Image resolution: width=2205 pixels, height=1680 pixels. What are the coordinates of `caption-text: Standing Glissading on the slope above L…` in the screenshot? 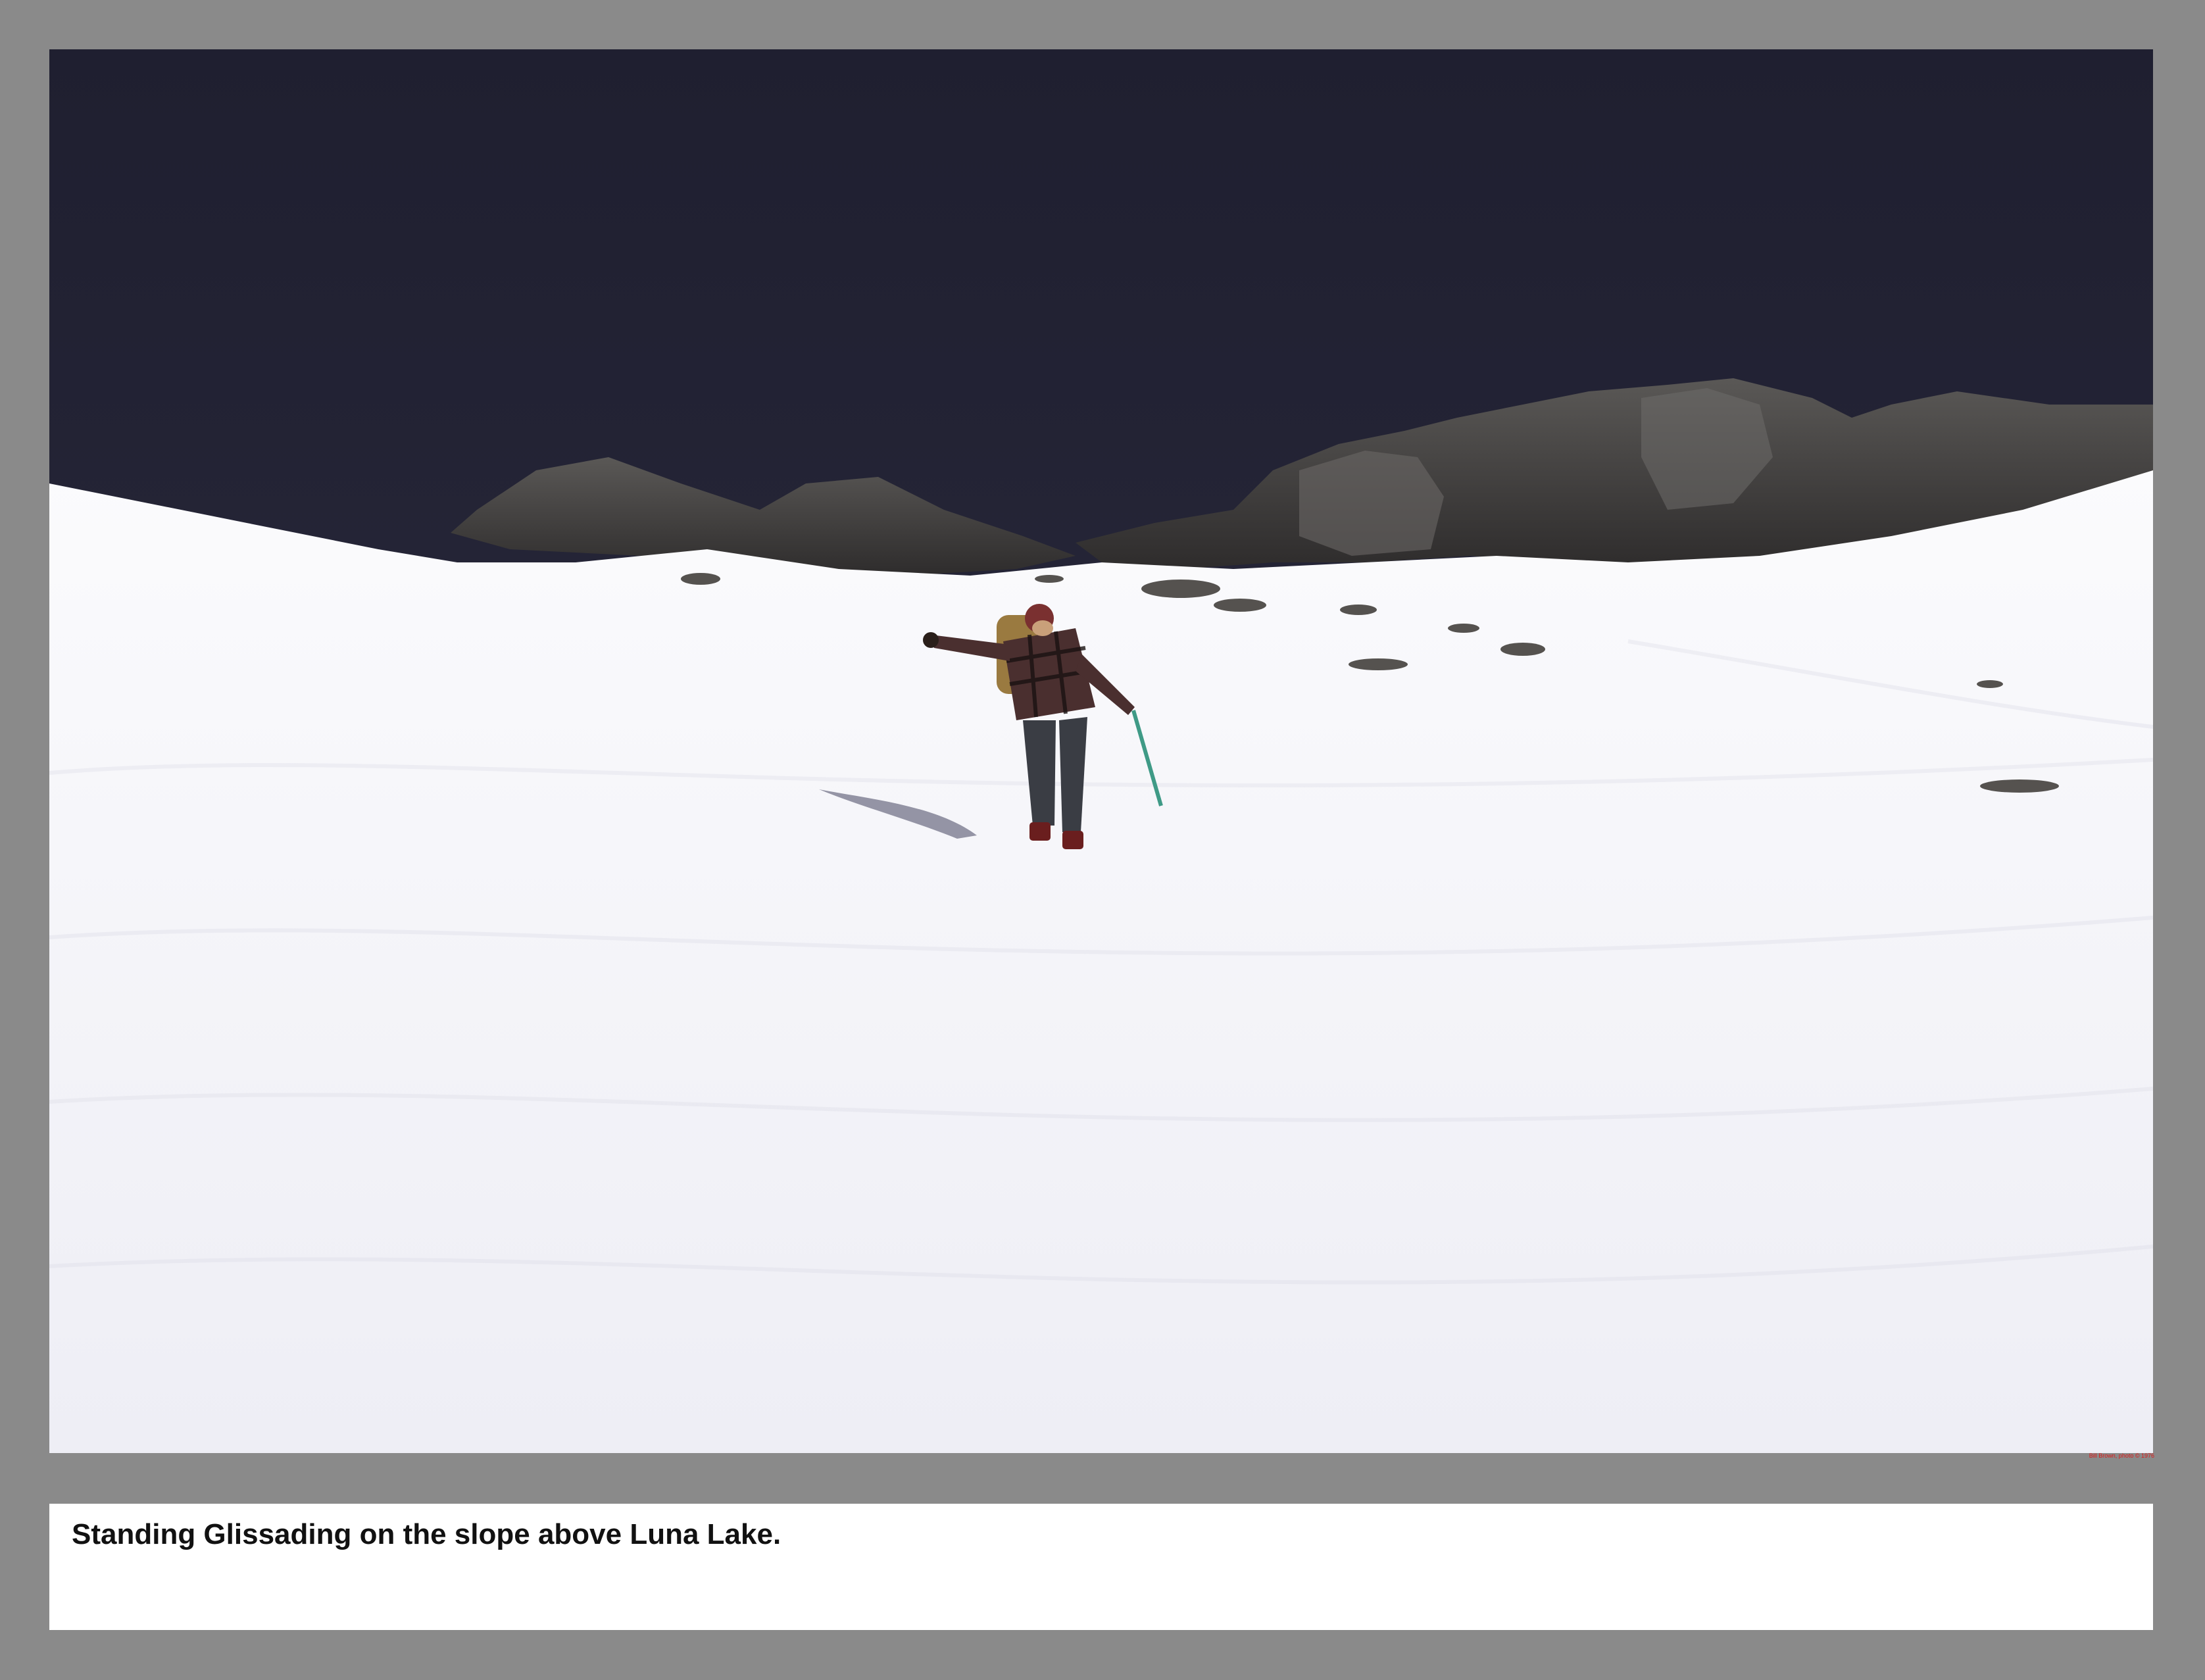 It's located at (426, 1534).